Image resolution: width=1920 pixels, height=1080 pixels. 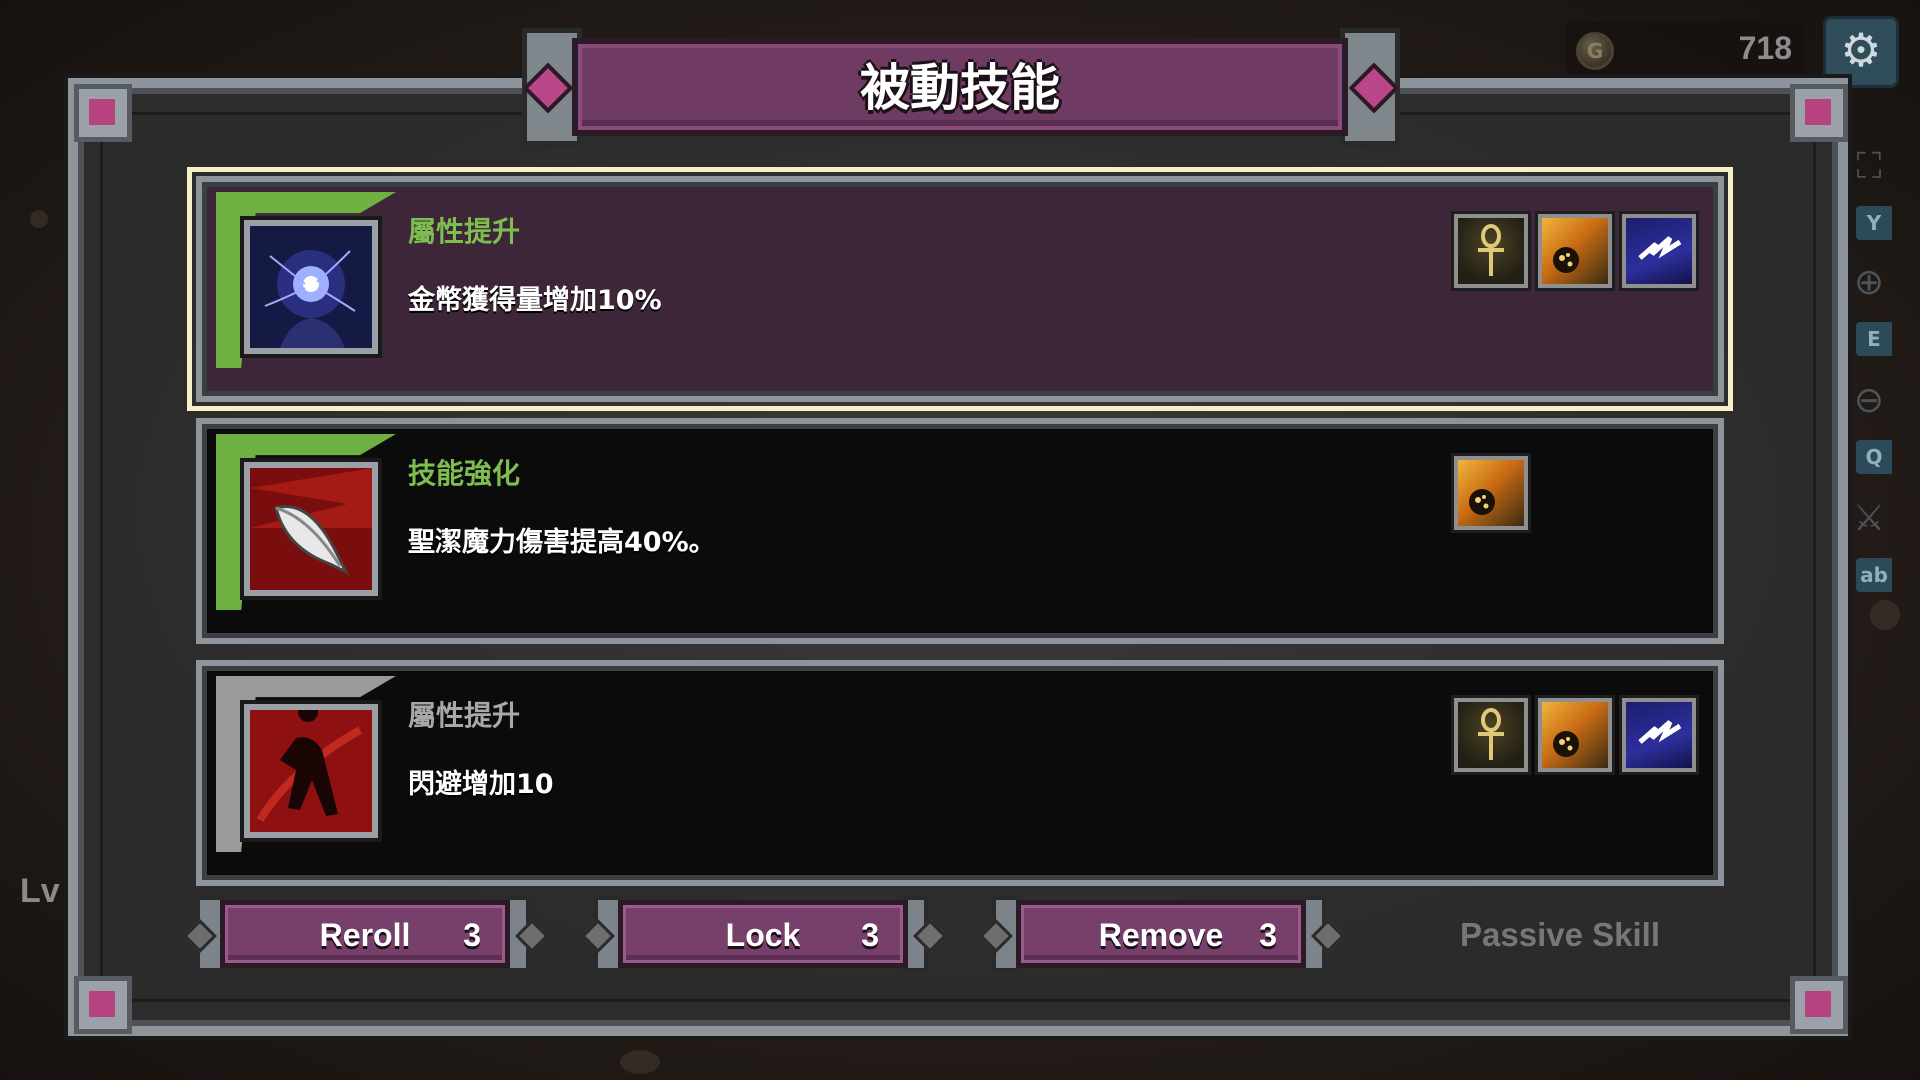 What do you see at coordinates (481, 784) in the screenshot?
I see `skill-description: 閃避增加10` at bounding box center [481, 784].